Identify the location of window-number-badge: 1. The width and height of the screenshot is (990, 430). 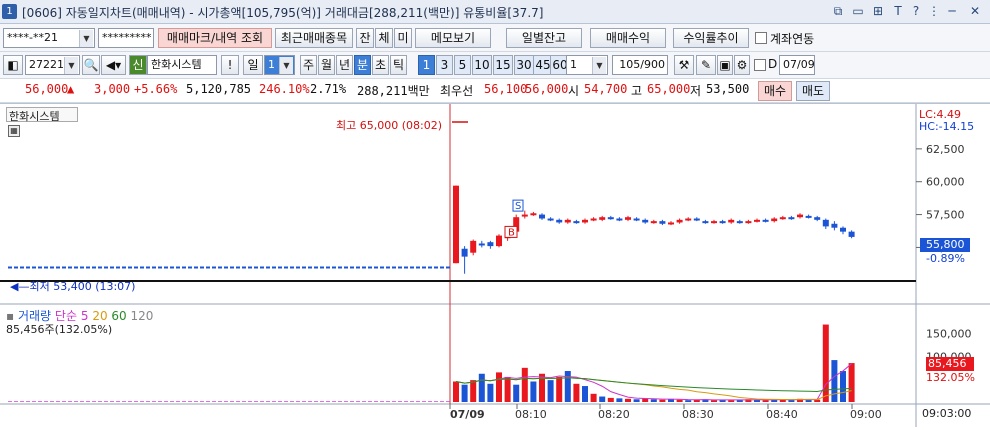
(9, 11).